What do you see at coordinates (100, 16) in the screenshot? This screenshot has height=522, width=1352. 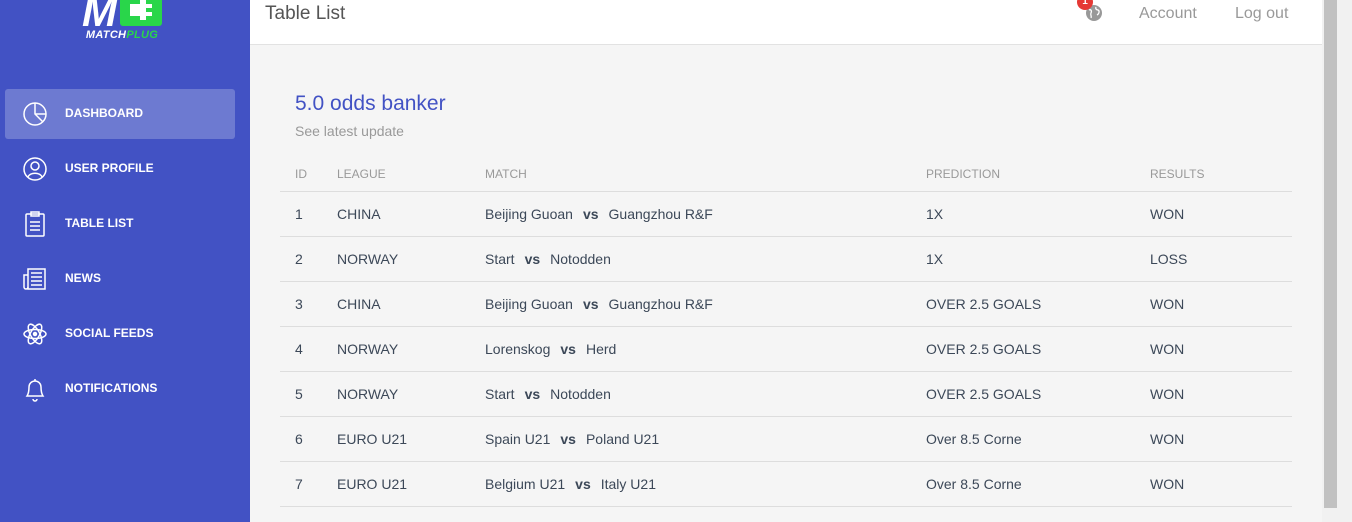 I see `logo-letter: M` at bounding box center [100, 16].